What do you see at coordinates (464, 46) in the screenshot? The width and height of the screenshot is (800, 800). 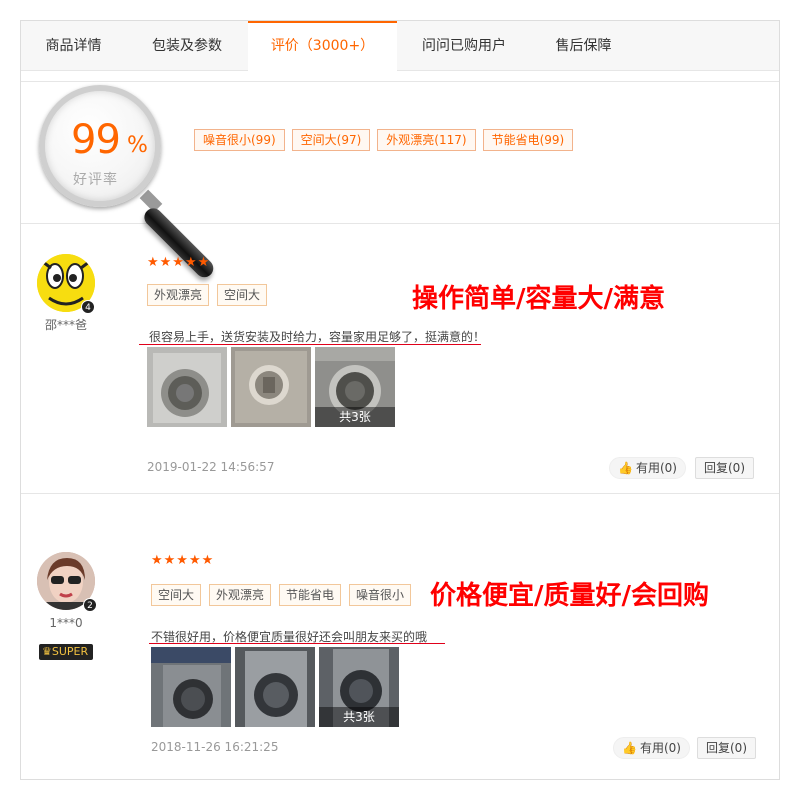 I see `tab-ask-buyers: 问问已购用户` at bounding box center [464, 46].